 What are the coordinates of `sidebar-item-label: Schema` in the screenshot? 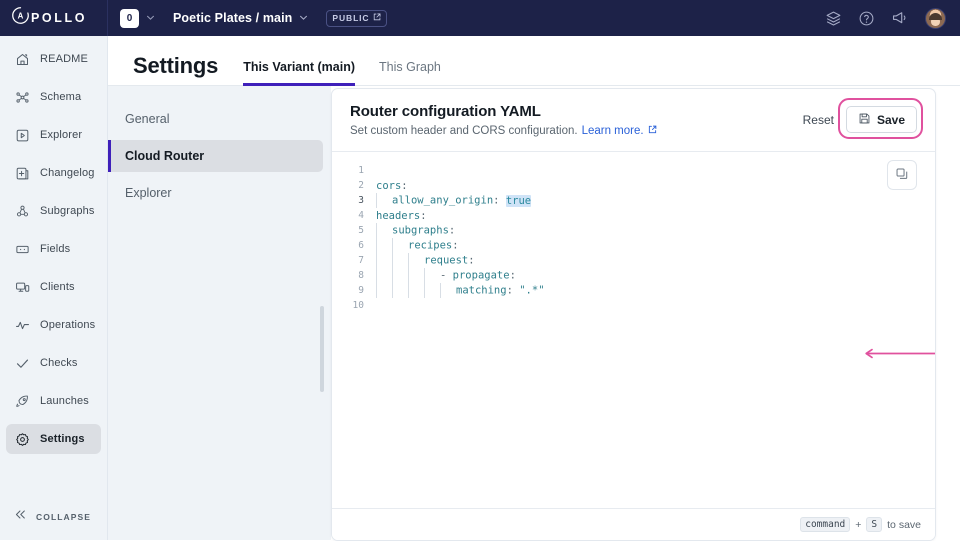 It's located at (61, 97).